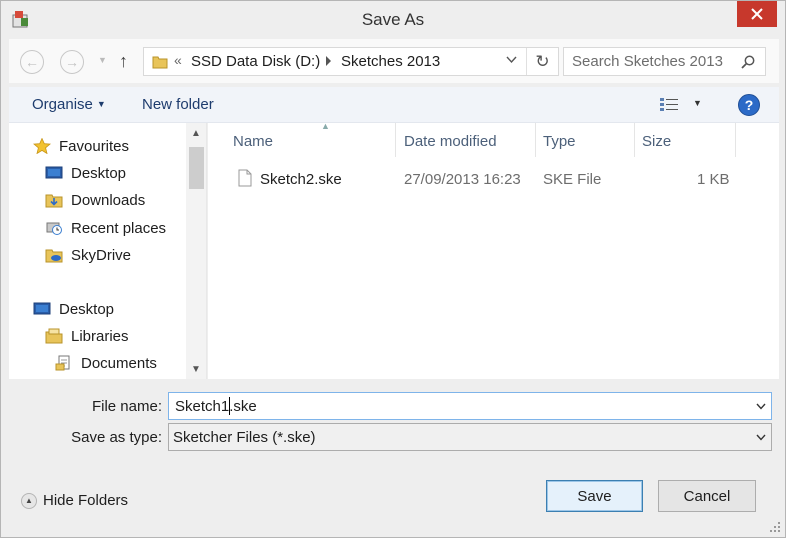 This screenshot has height=538, width=786. I want to click on tree-item-desktop: Desktop, so click(73, 309).